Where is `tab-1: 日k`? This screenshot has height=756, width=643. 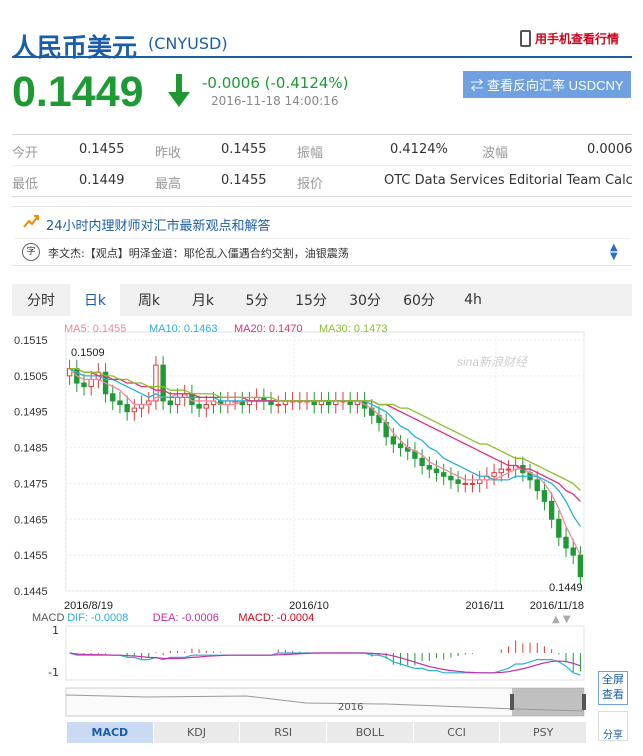
tab-1: 日k is located at coordinates (95, 300).